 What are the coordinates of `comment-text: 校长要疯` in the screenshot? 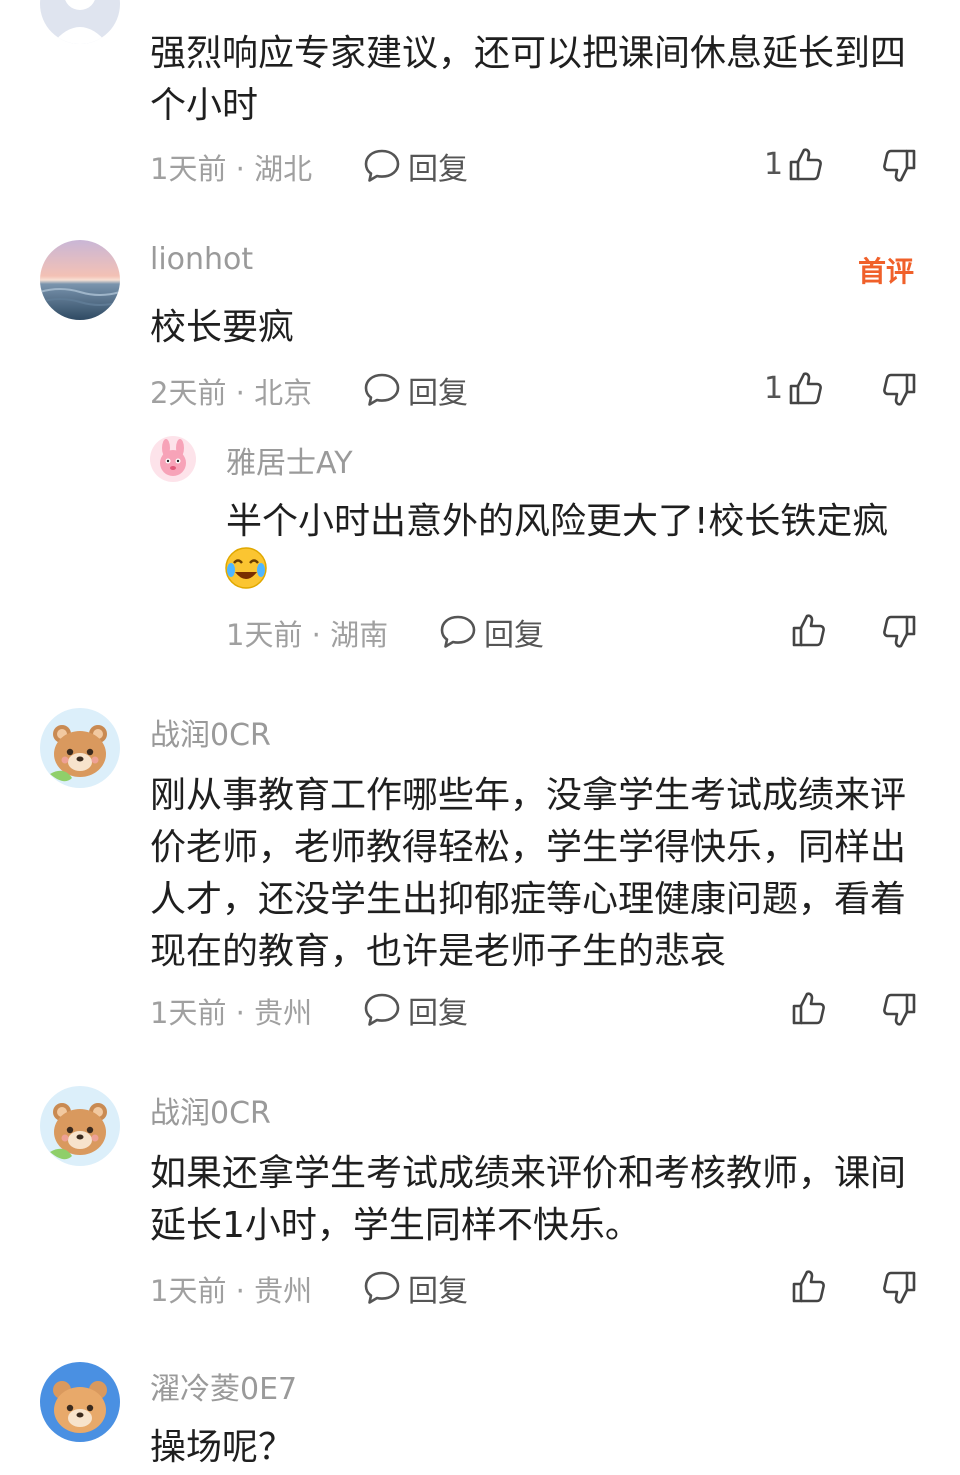 It's located at (222, 327).